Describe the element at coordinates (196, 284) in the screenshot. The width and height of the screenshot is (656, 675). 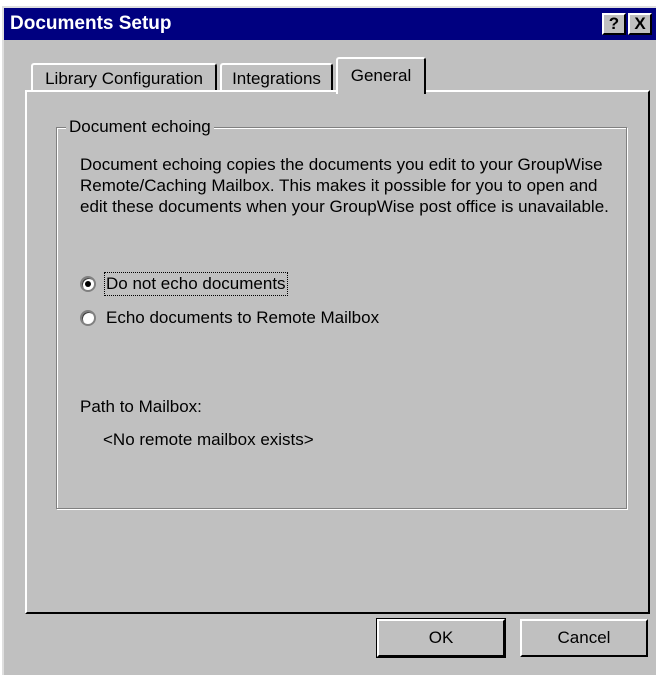
I see `radio-do-not-echo-label: Do not echo documents` at that location.